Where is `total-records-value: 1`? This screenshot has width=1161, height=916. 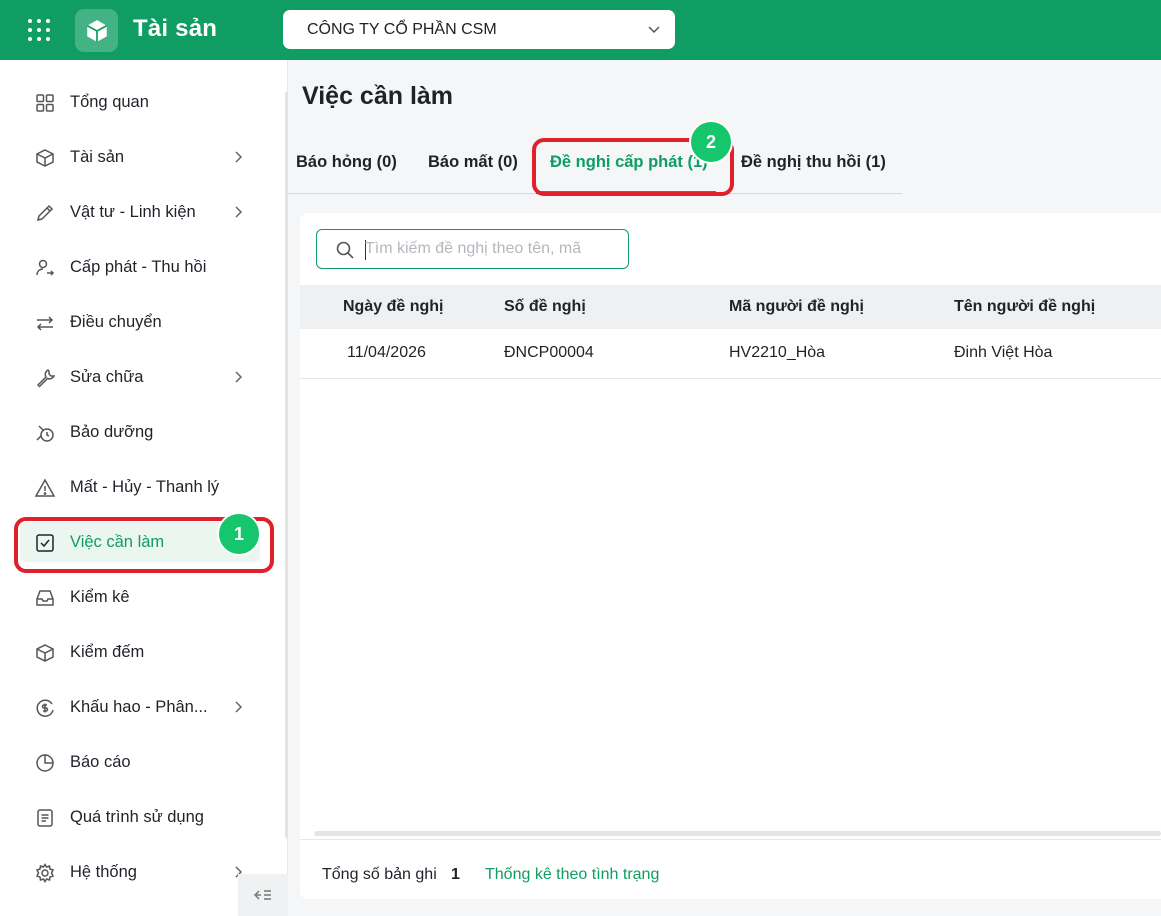
total-records-value: 1 is located at coordinates (455, 874).